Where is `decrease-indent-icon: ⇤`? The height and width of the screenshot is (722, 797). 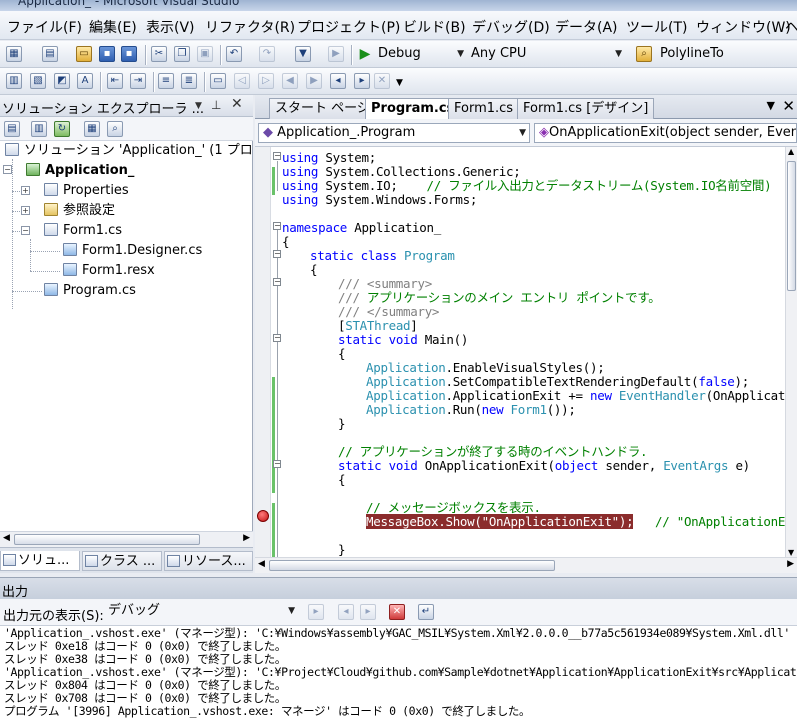
decrease-indent-icon: ⇤ is located at coordinates (115, 81).